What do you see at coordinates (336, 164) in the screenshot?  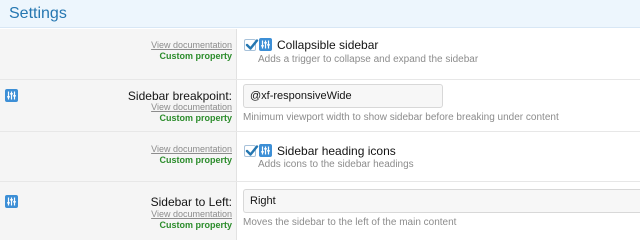 I see `sidebar-heading-icons-hint: Adds icons to the sidebar headings` at bounding box center [336, 164].